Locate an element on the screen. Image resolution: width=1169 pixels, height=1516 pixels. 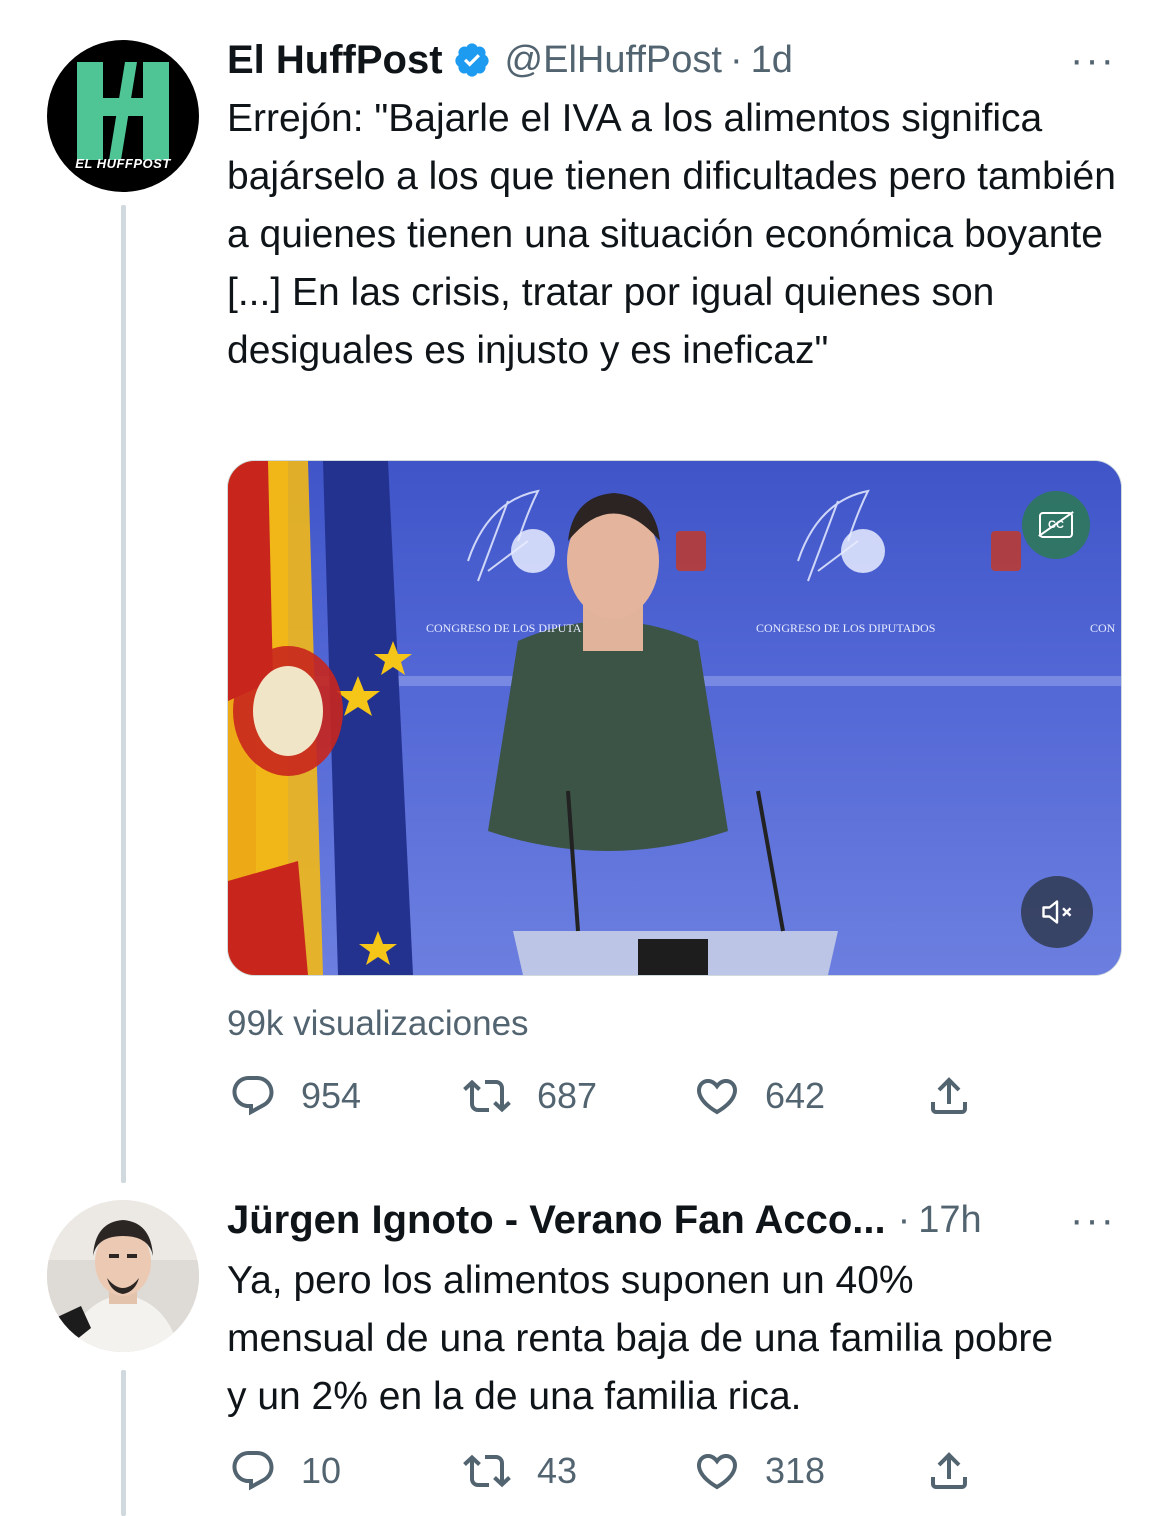
cartoon-portrait-image is located at coordinates (123, 1276).